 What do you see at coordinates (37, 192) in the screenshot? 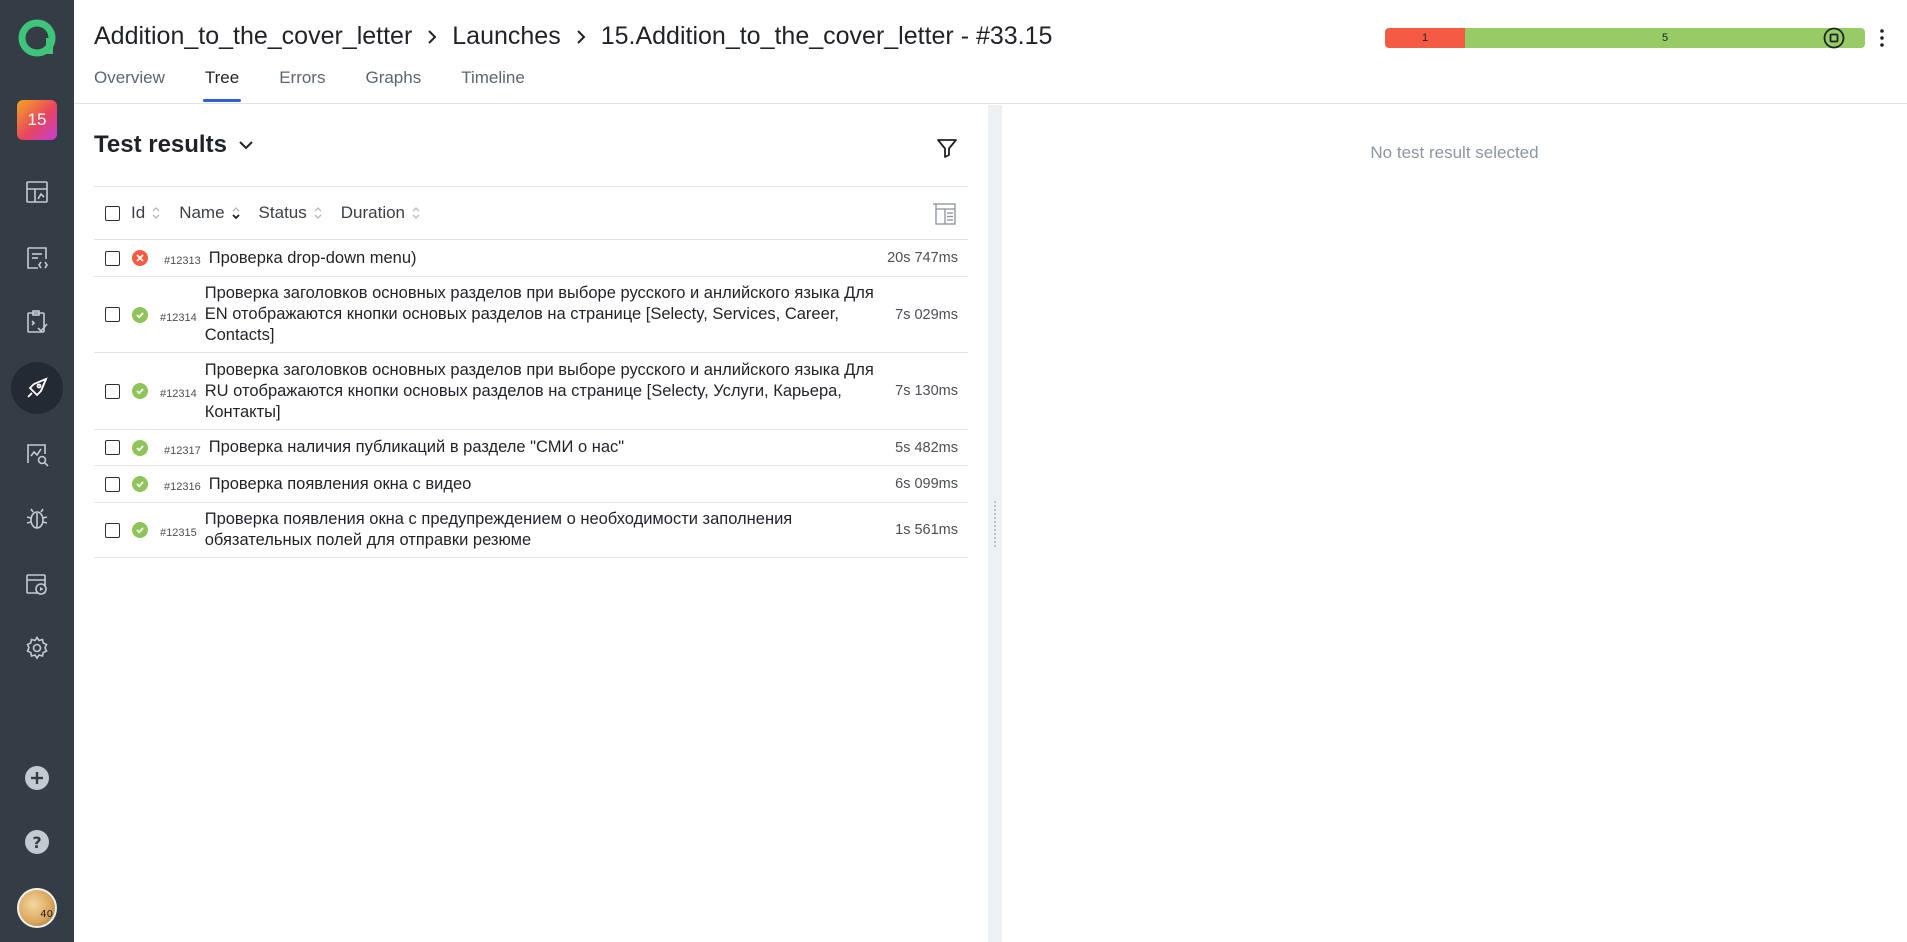
I see `dashboards-icon` at bounding box center [37, 192].